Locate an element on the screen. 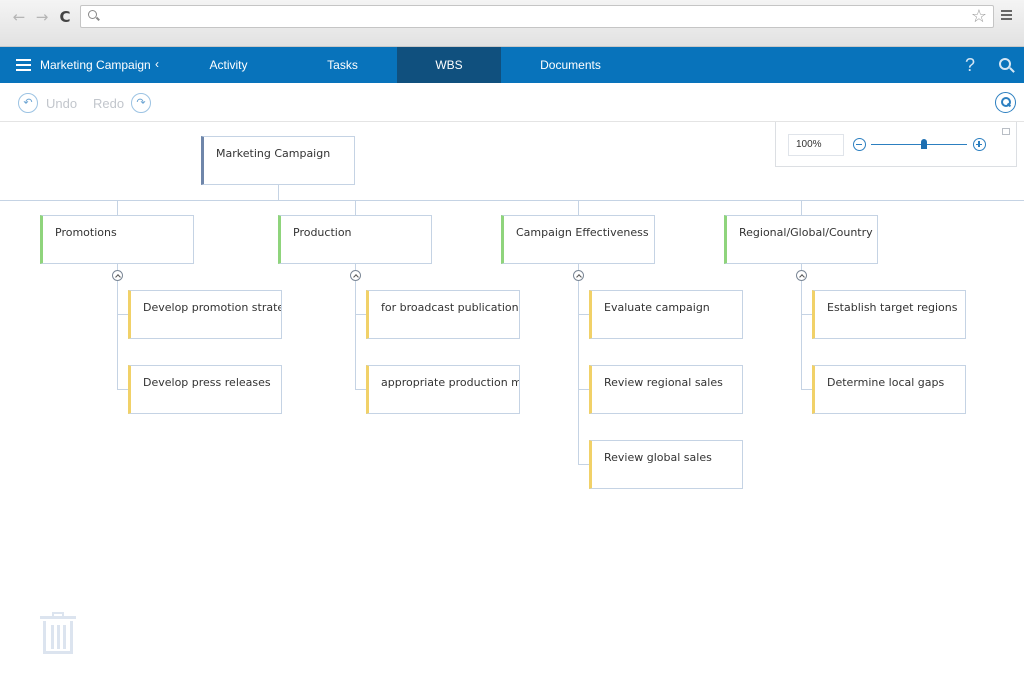 The width and height of the screenshot is (1024, 688). wbs-task-node: Determine local gaps is located at coordinates (889, 389).